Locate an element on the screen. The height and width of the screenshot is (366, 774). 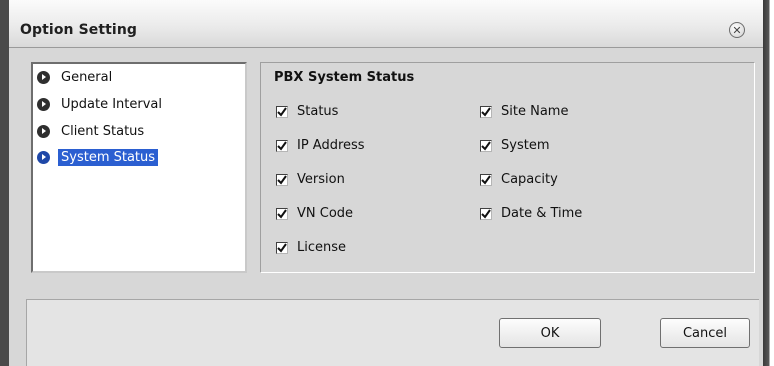
close-icon: ✕ is located at coordinates (737, 30).